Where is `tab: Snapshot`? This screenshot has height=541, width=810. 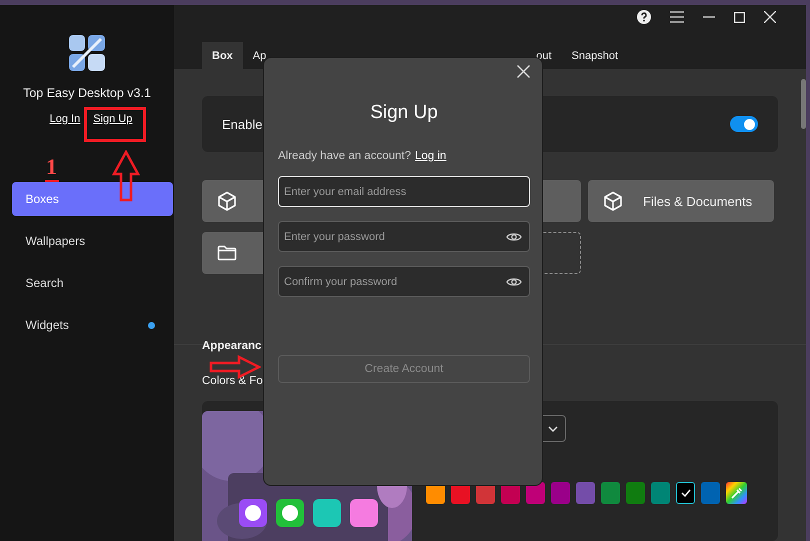 tab: Snapshot is located at coordinates (595, 55).